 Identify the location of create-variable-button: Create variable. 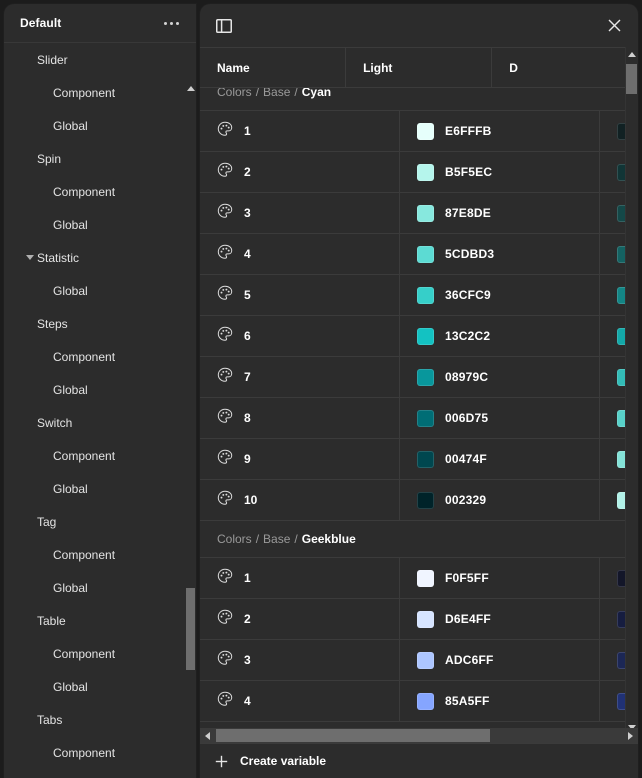
(270, 761).